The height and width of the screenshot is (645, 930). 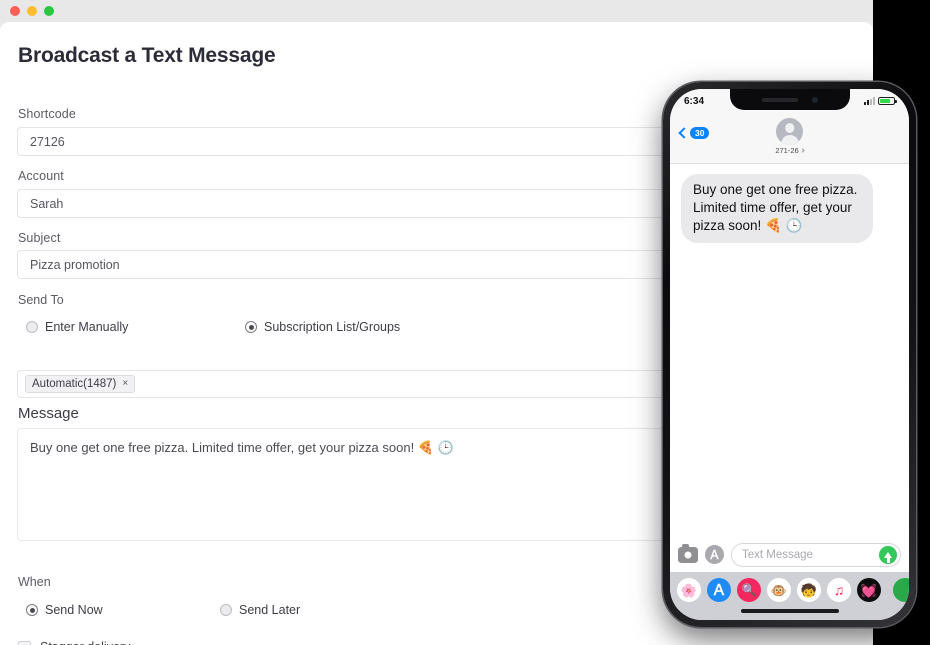 What do you see at coordinates (41, 300) in the screenshot?
I see `send-to-label: Send To` at bounding box center [41, 300].